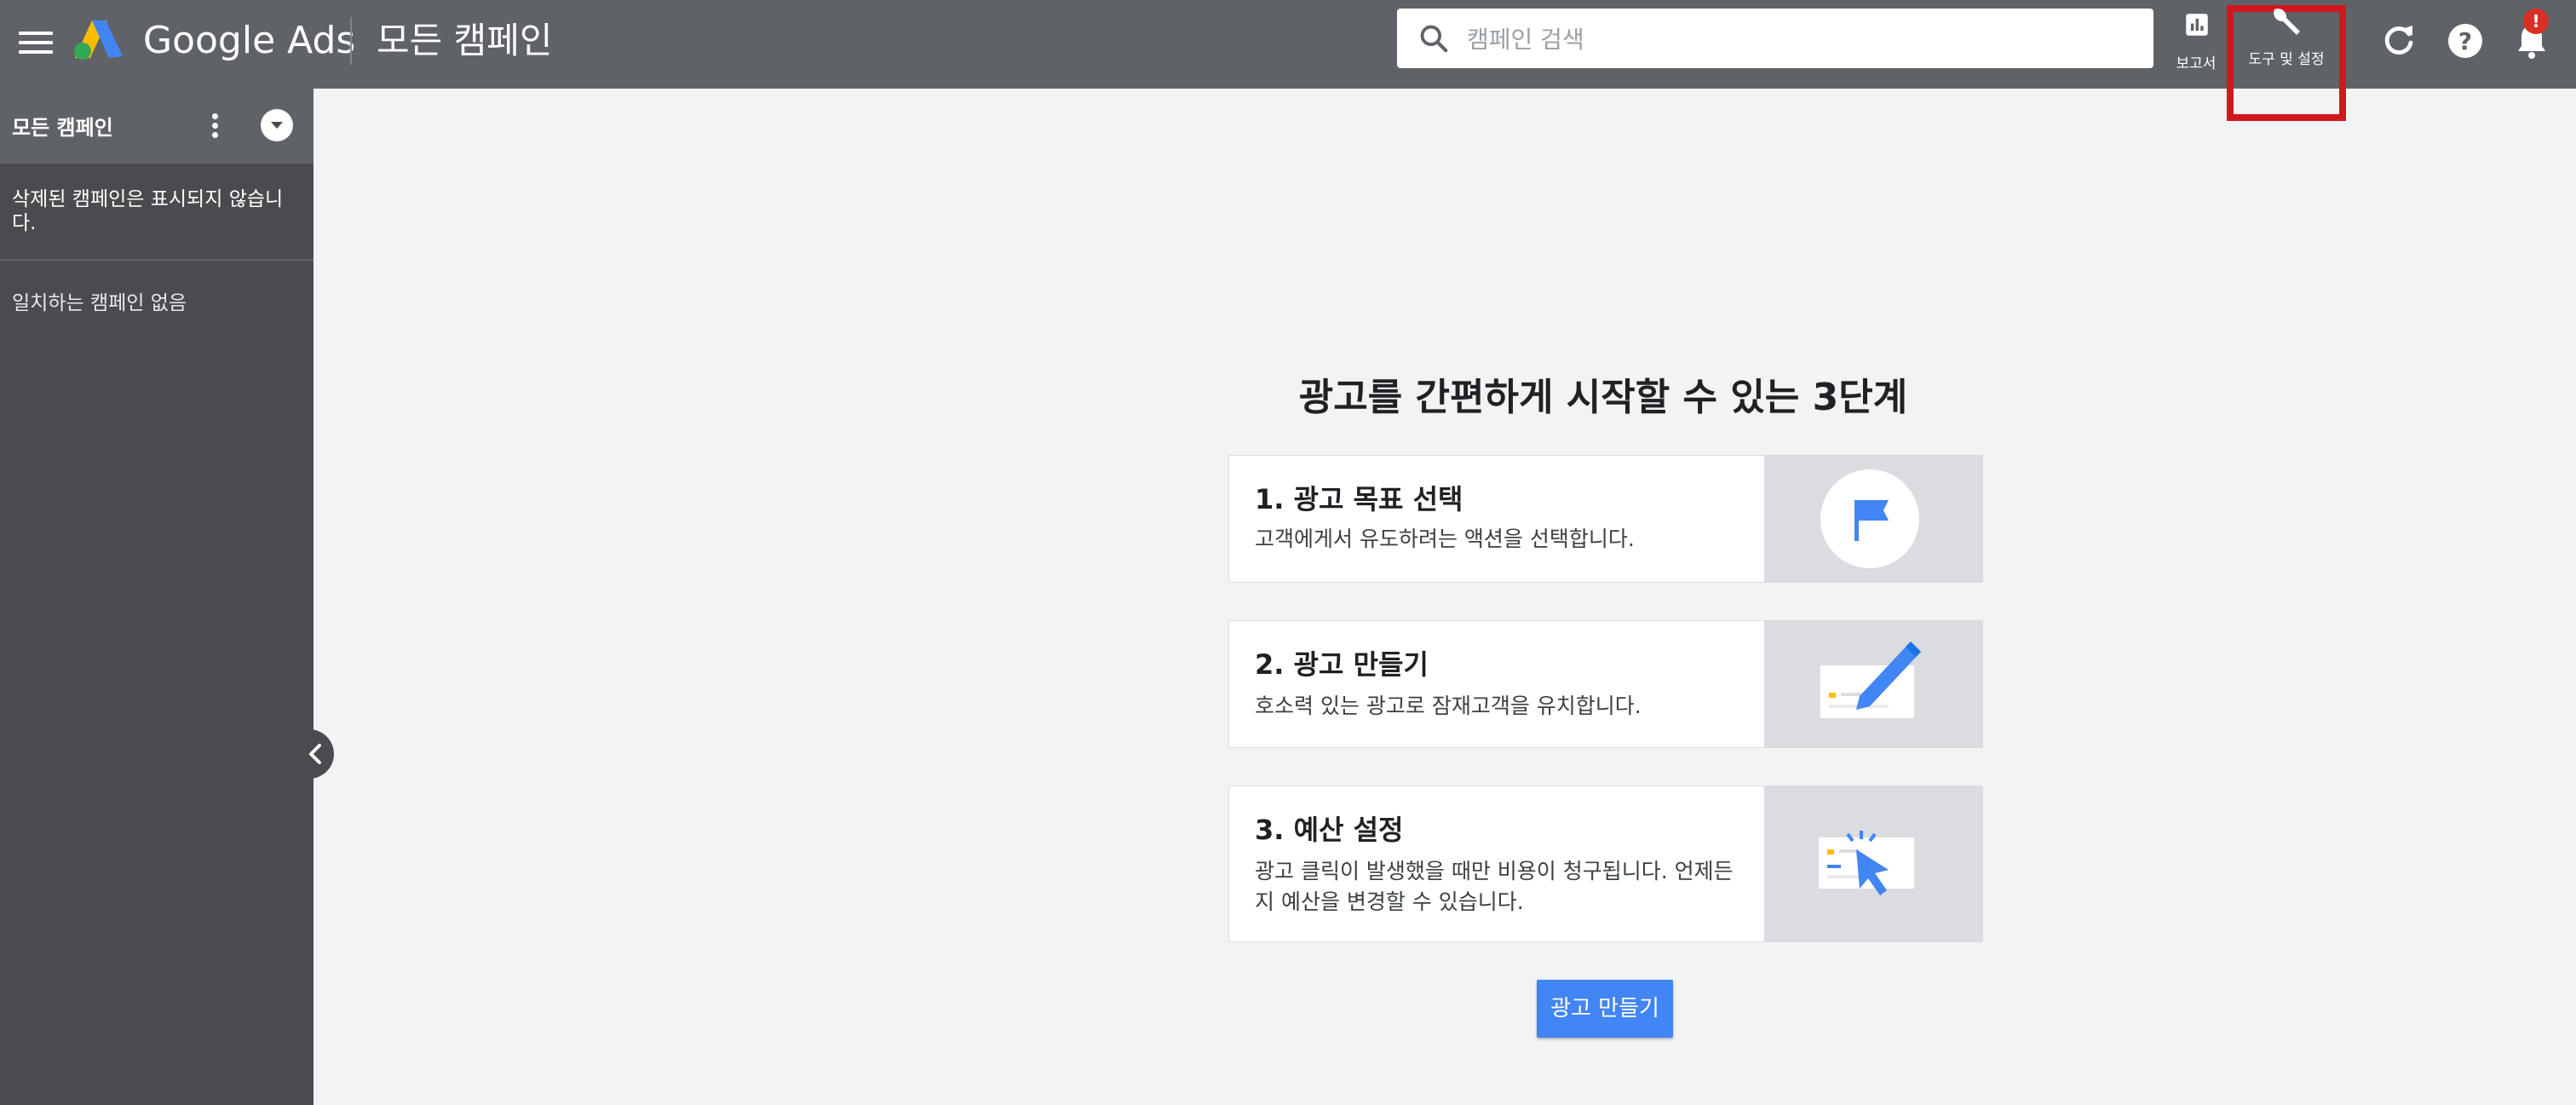 The height and width of the screenshot is (1105, 2576). What do you see at coordinates (1445, 539) in the screenshot?
I see `step-description: 고객에게서 유도하려는 액션을 선택합니다.` at bounding box center [1445, 539].